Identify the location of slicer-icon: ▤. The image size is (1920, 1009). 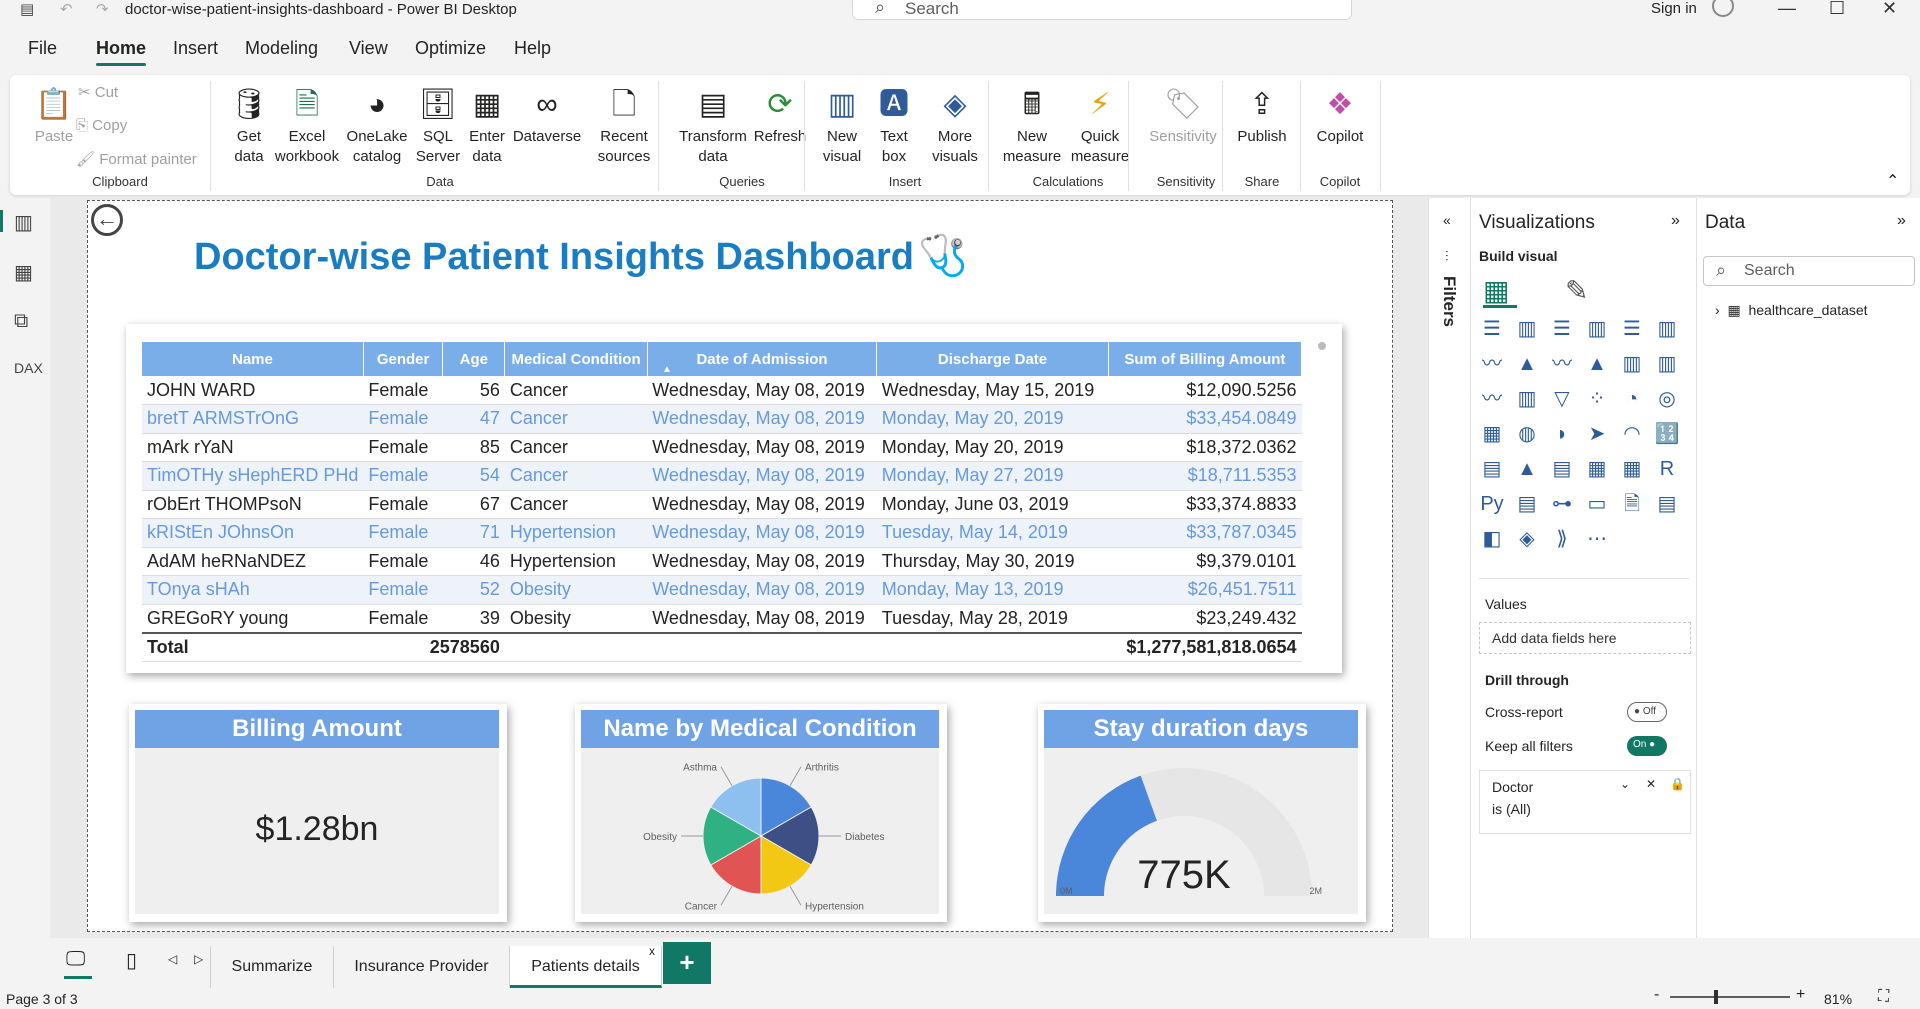
(1562, 469).